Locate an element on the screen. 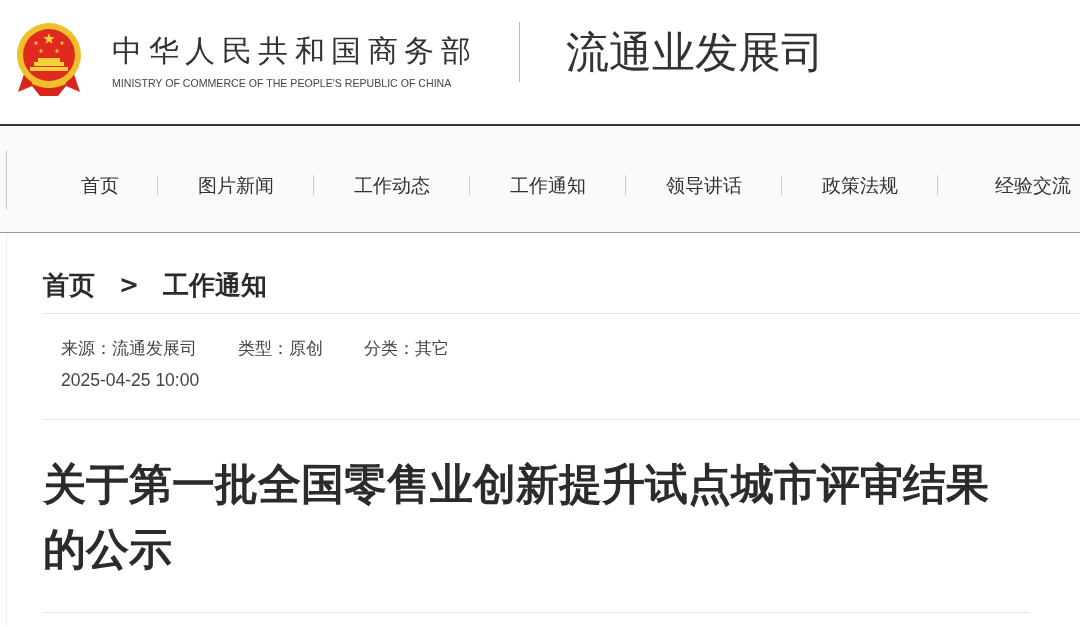 The image size is (1080, 627). nav-link: 领导讲话 is located at coordinates (703, 184).